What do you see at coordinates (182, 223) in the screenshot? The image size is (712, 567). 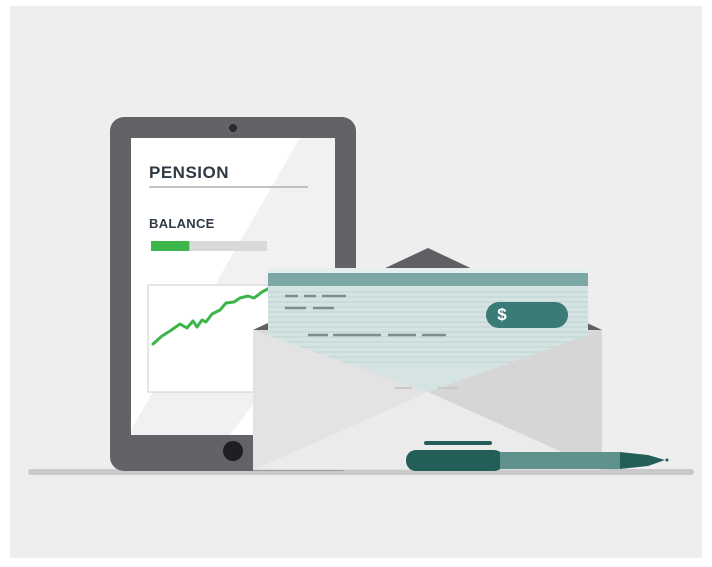 I see `balance-label: BALANCE` at bounding box center [182, 223].